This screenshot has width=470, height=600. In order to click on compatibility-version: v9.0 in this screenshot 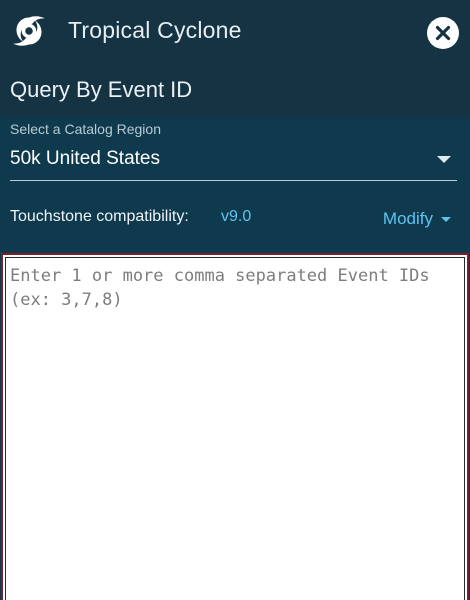, I will do `click(236, 216)`.